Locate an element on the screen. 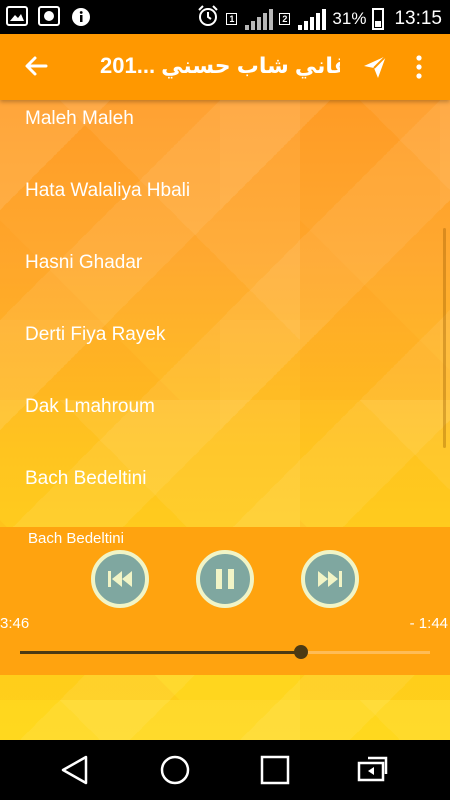 The width and height of the screenshot is (450, 800). list-item: Hata Walaliya Hbali is located at coordinates (225, 208).